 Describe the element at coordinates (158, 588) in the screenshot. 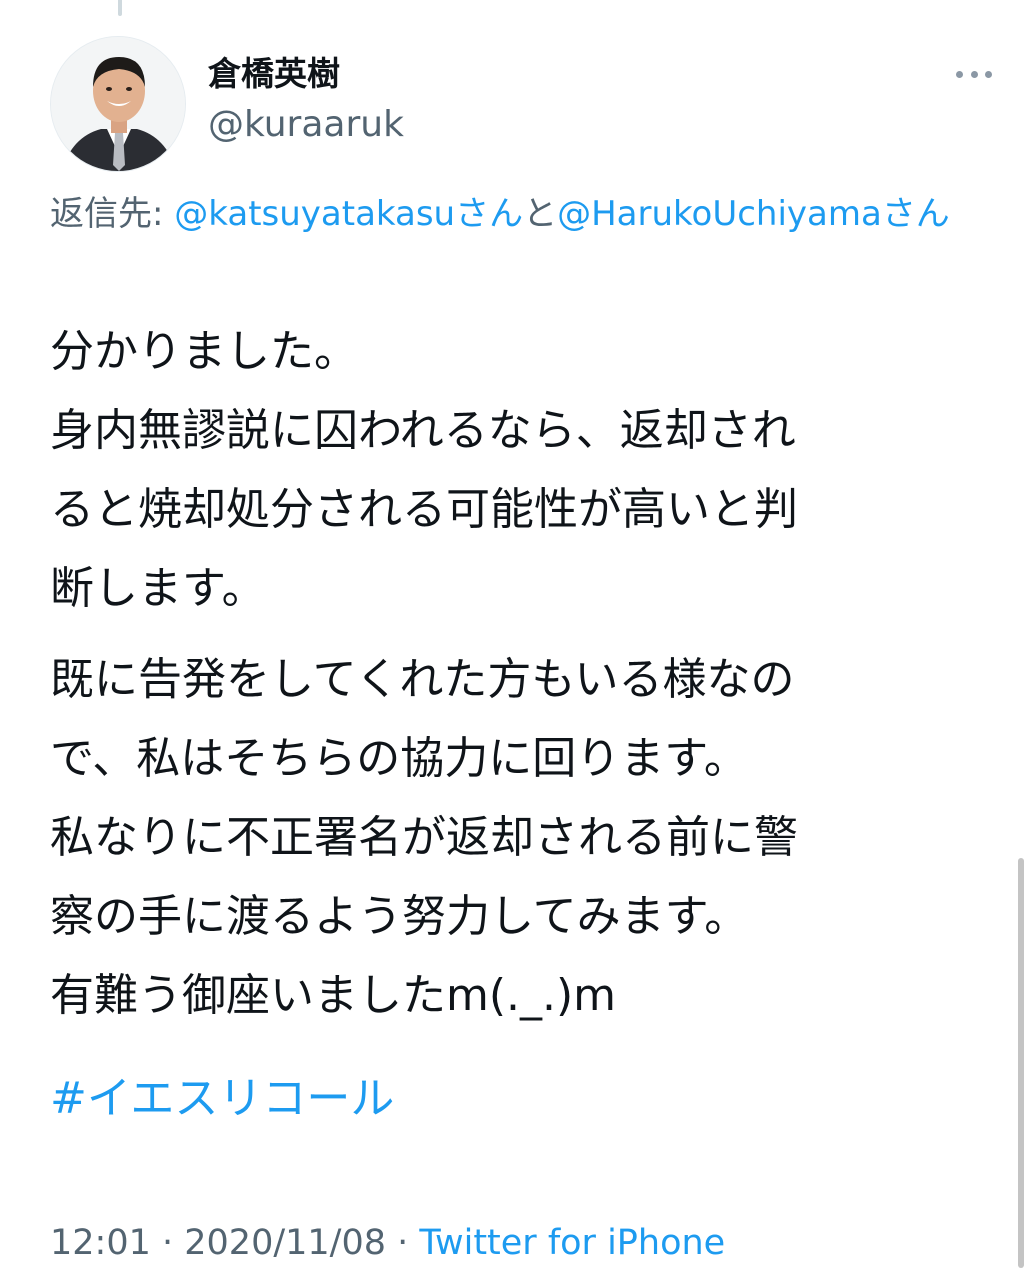

I see `tweet-line: 断します。` at that location.